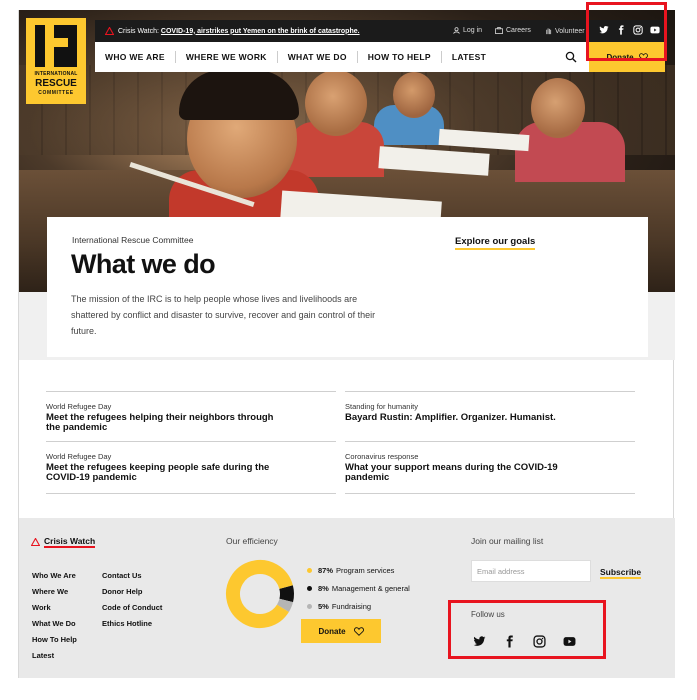  I want to click on efficiency-donut-chart, so click(260, 594).